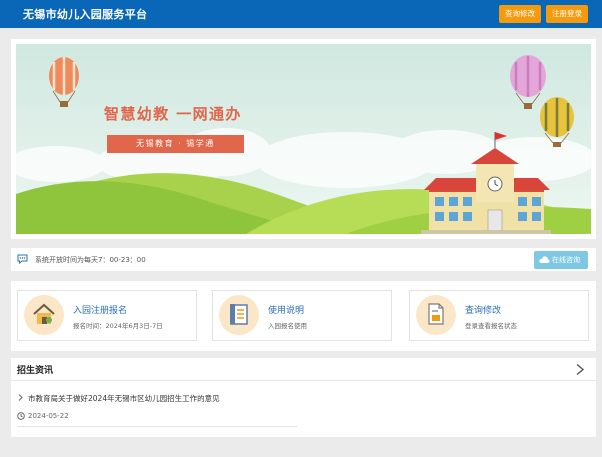  Describe the element at coordinates (567, 14) in the screenshot. I see `register-login-button: 注册登录` at that location.